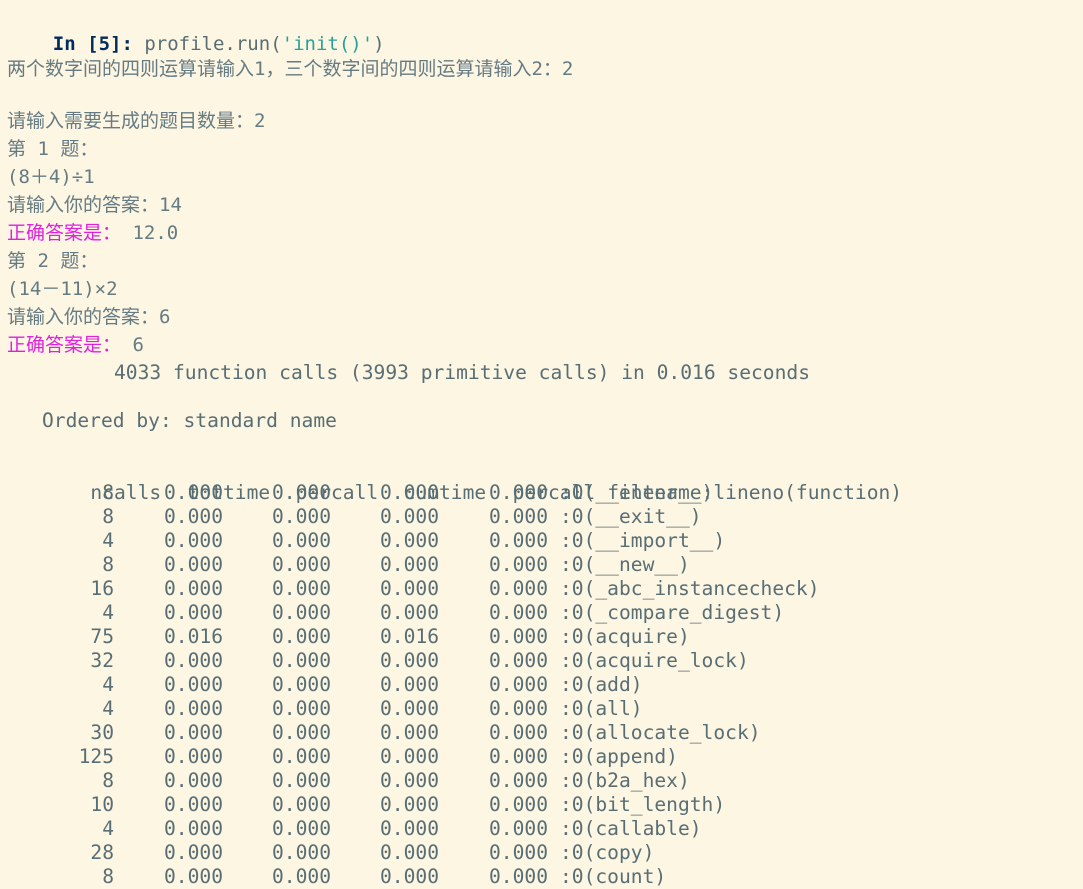  I want to click on table-row: 8 0.000 0.000 0.000 0.000 :0(__exit__), so click(351, 517).